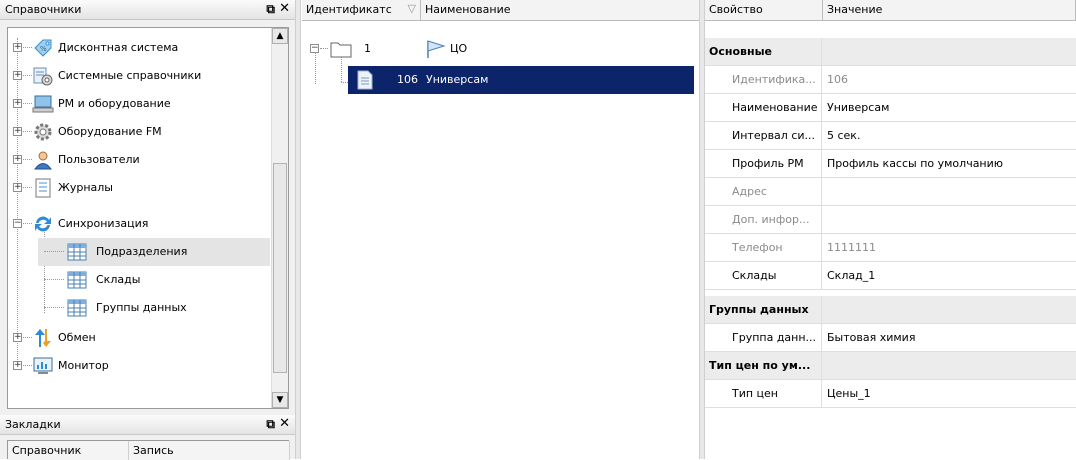 The image size is (1076, 460). I want to click on tree-item-label: РМ и оборудование, so click(114, 103).